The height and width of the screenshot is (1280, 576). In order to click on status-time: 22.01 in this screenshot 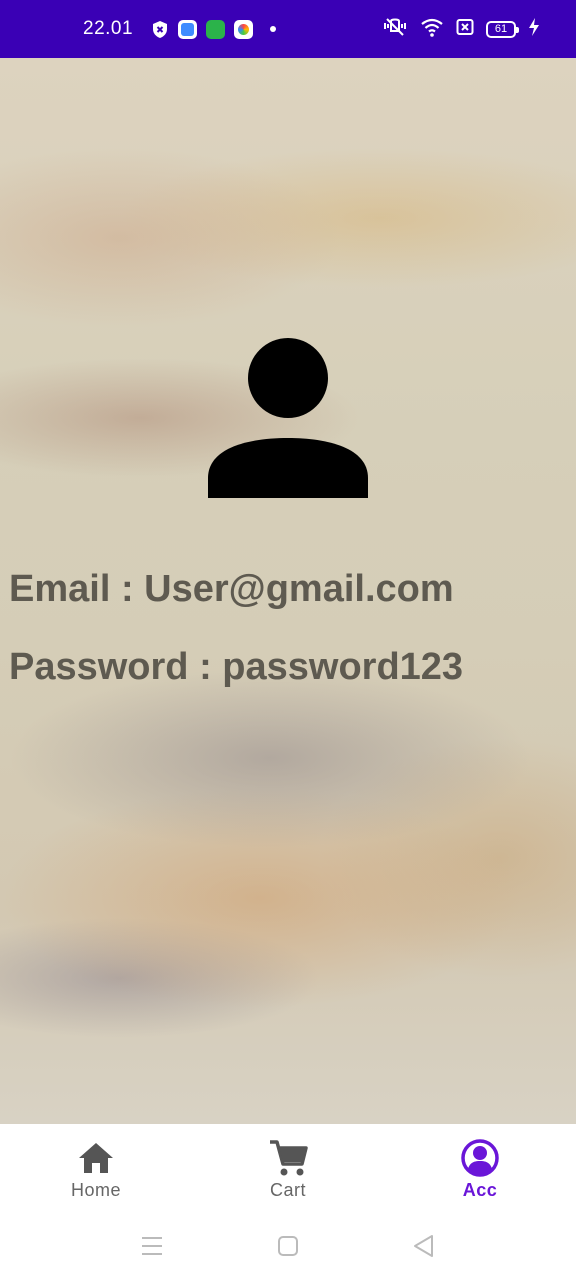, I will do `click(108, 28)`.